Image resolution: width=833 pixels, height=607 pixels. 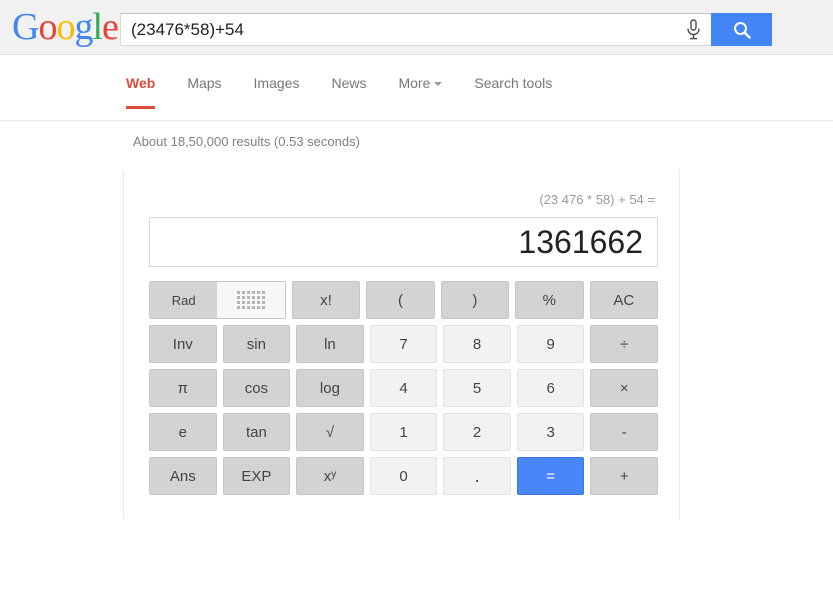 I want to click on tab-images: Images, so click(x=277, y=85).